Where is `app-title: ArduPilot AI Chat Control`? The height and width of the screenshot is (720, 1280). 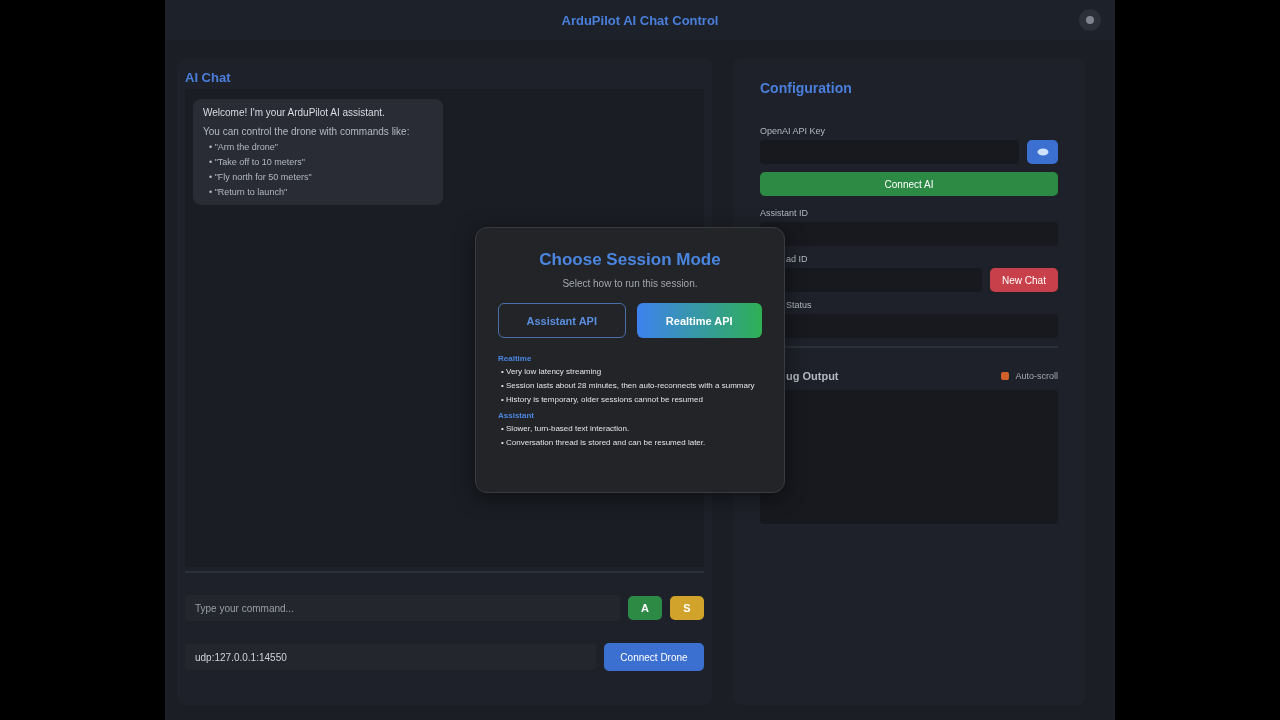 app-title: ArduPilot AI Chat Control is located at coordinates (640, 20).